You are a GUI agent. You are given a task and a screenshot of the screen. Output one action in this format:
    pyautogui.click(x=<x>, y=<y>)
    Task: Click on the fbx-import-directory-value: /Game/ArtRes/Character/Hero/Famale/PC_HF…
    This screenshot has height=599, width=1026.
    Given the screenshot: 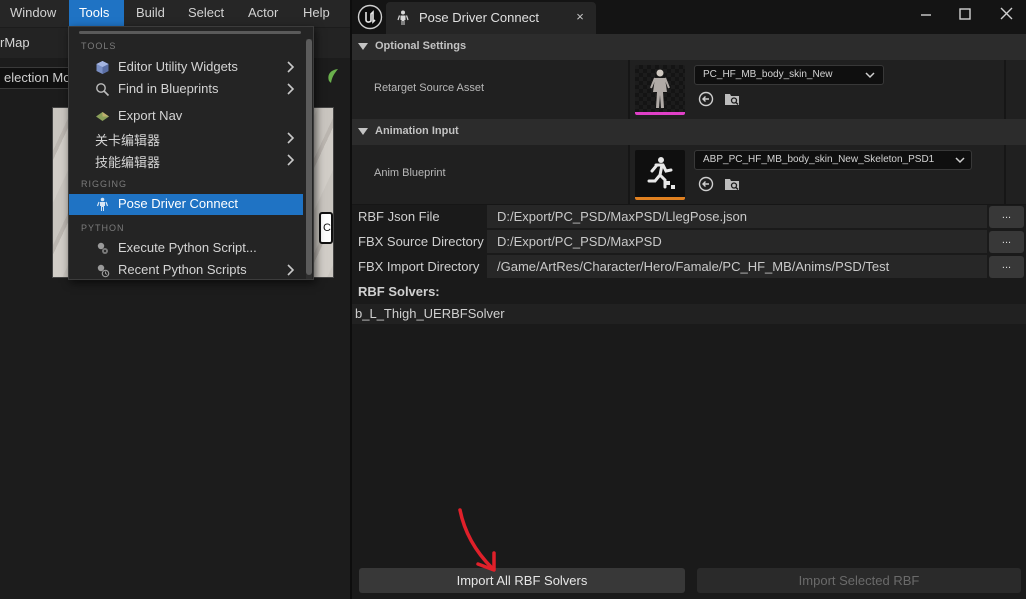 What is the action you would take?
    pyautogui.click(x=693, y=266)
    